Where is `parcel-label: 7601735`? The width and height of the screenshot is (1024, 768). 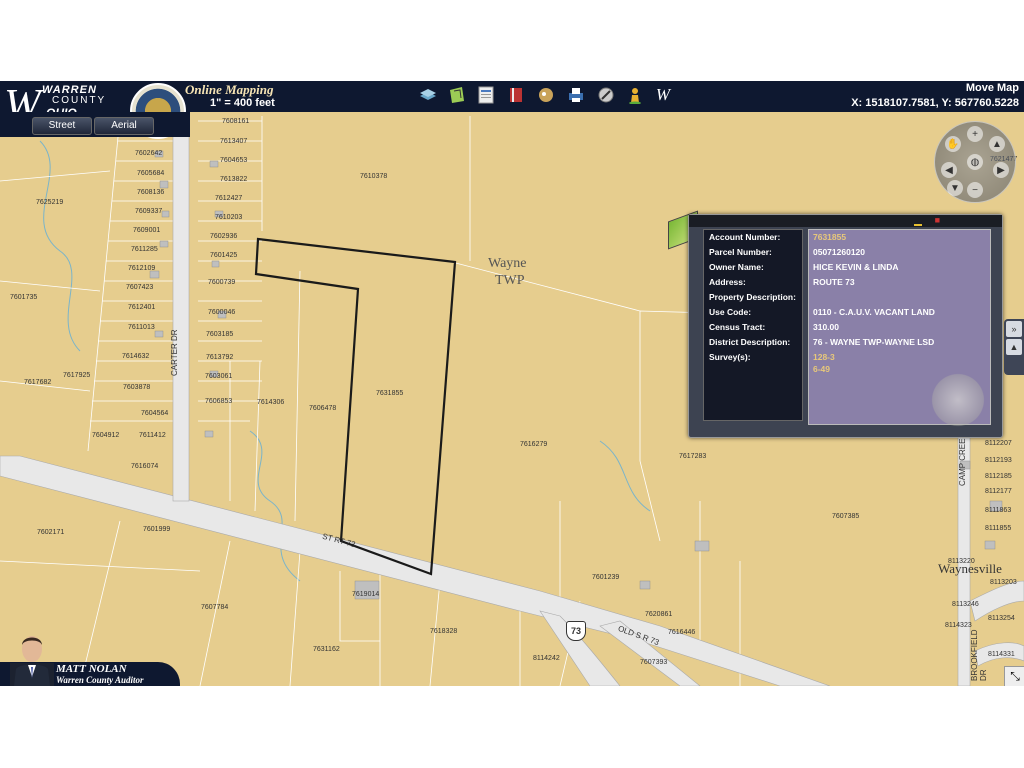 parcel-label: 7601735 is located at coordinates (23, 297).